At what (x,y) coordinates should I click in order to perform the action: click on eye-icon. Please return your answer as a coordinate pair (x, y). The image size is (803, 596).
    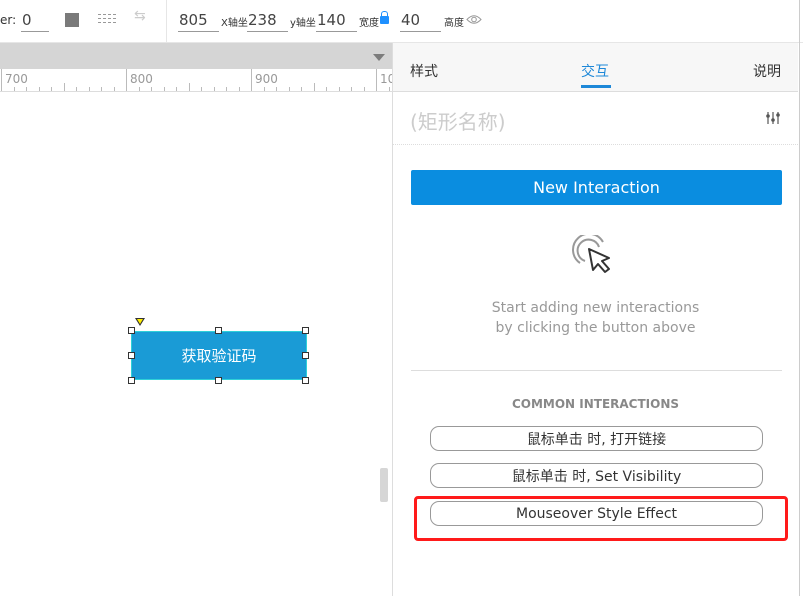
    Looking at the image, I should click on (474, 19).